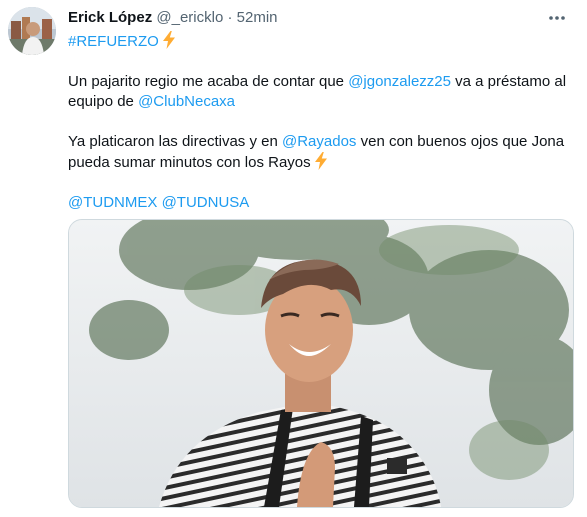 Image resolution: width=587 pixels, height=517 pixels. I want to click on more-button, so click(557, 18).